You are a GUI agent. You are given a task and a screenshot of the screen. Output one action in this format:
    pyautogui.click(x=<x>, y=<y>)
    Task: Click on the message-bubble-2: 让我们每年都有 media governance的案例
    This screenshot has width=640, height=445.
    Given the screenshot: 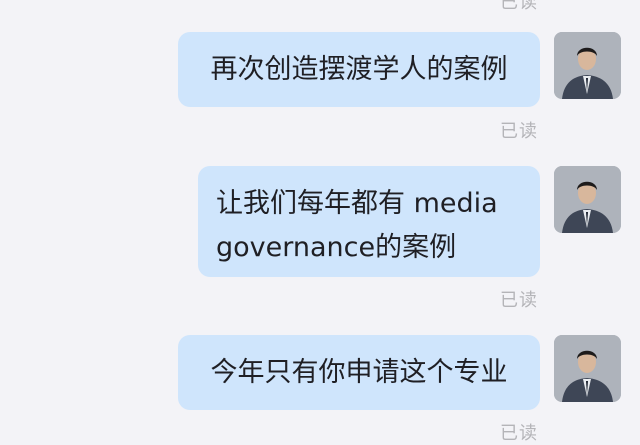 What is the action you would take?
    pyautogui.click(x=369, y=221)
    